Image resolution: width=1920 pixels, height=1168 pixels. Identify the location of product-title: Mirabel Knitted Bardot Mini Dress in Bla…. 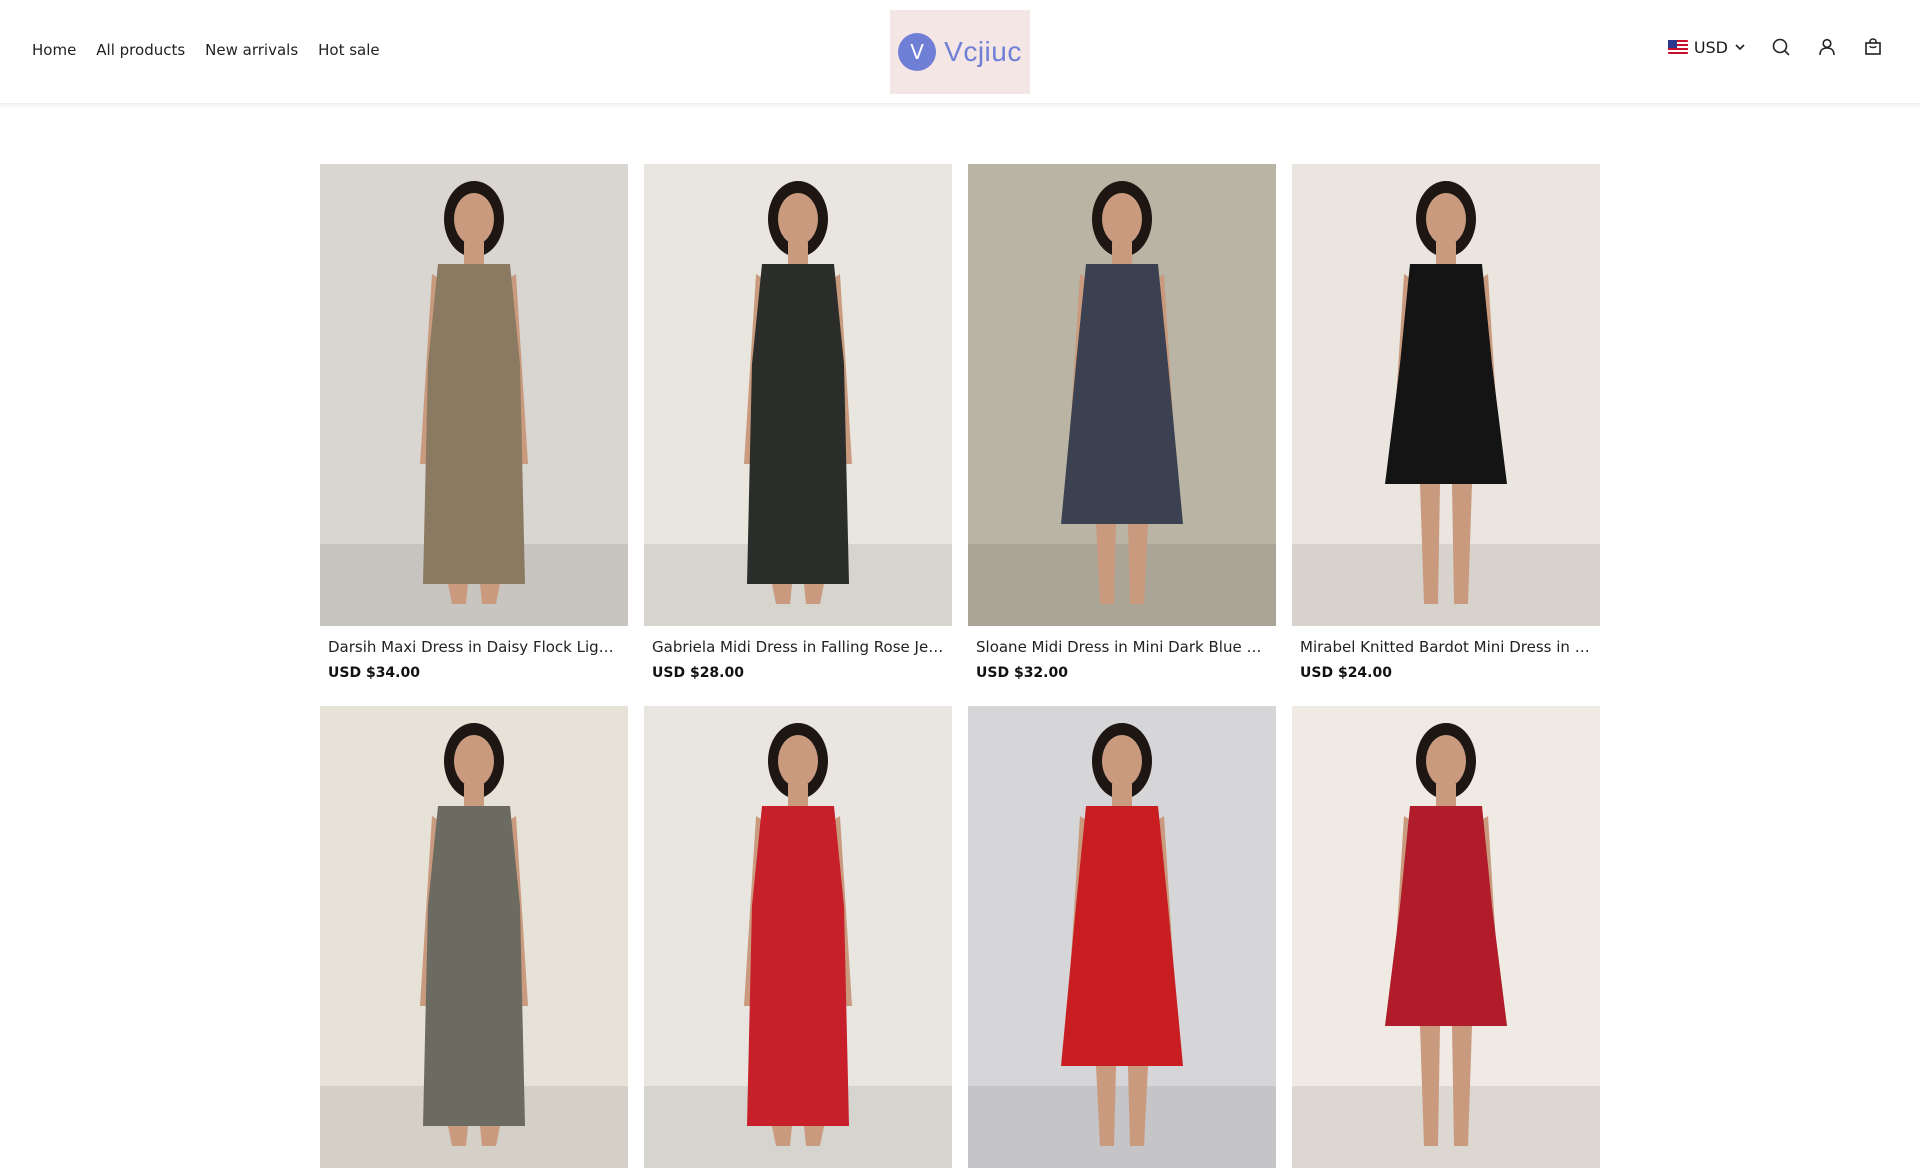
(1446, 647).